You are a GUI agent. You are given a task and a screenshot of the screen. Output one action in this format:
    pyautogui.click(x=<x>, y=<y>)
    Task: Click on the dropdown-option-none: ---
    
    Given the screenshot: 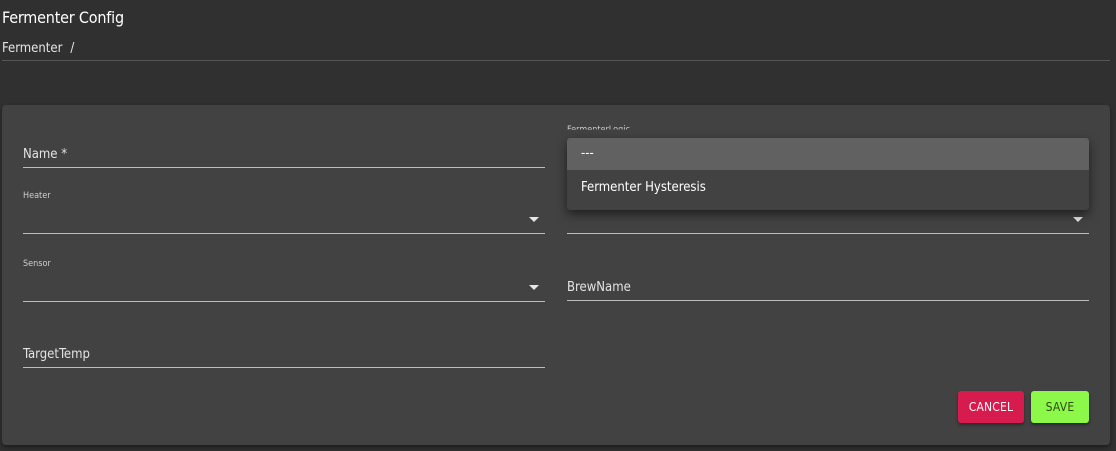 What is the action you would take?
    pyautogui.click(x=828, y=154)
    